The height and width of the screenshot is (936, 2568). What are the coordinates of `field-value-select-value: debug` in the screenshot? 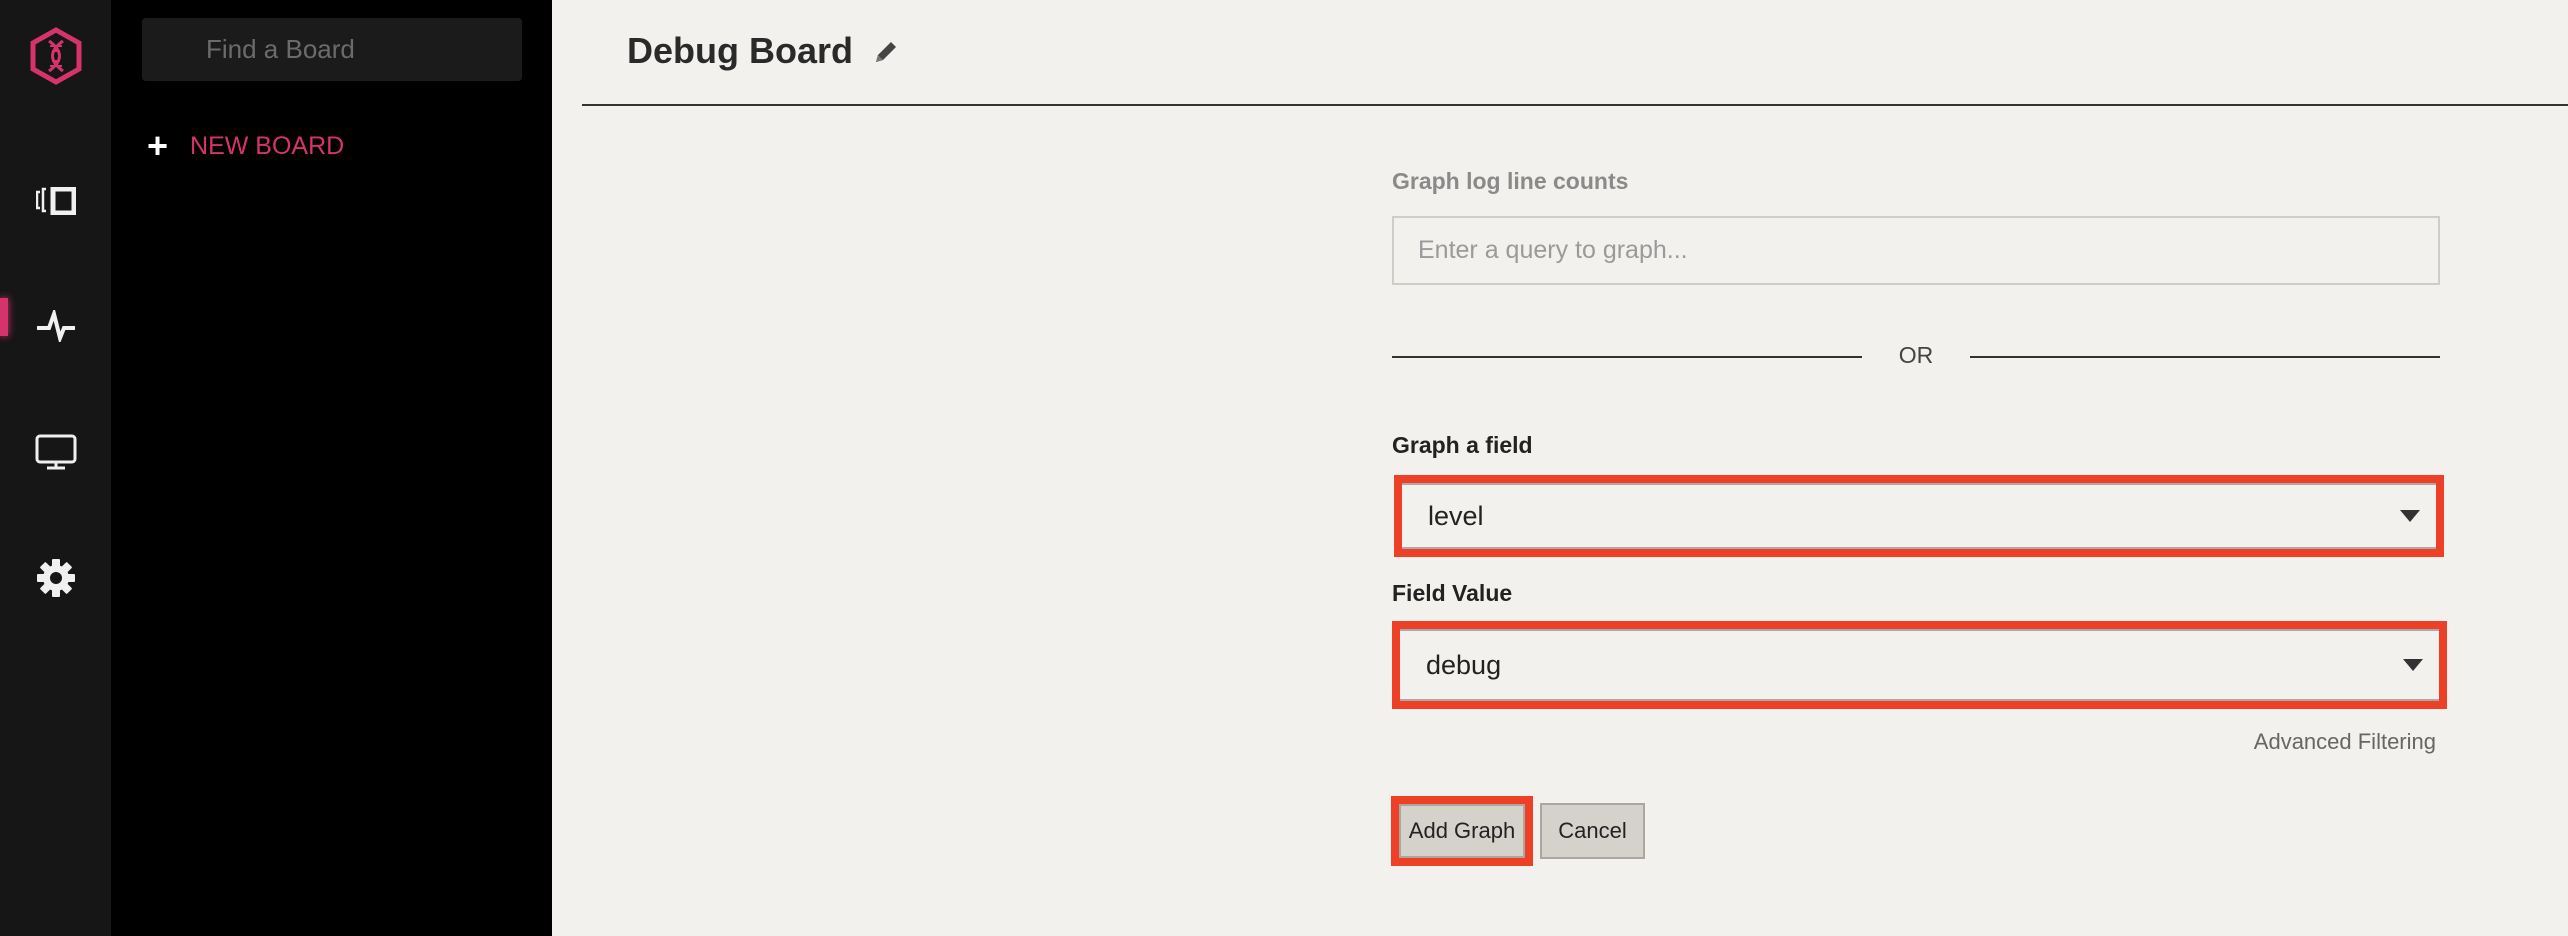 It's located at (1464, 664).